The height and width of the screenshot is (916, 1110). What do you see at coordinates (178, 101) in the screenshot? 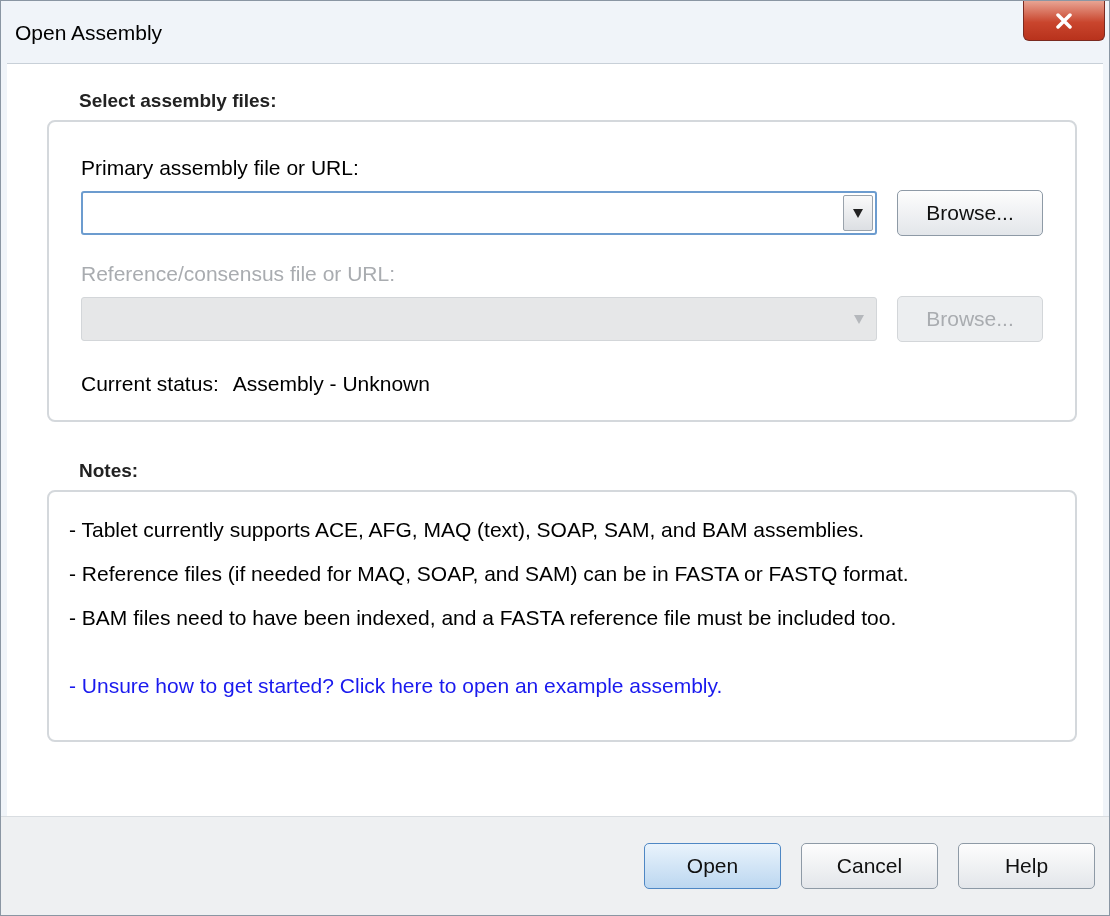
I see `group-label: Select assembly files:` at bounding box center [178, 101].